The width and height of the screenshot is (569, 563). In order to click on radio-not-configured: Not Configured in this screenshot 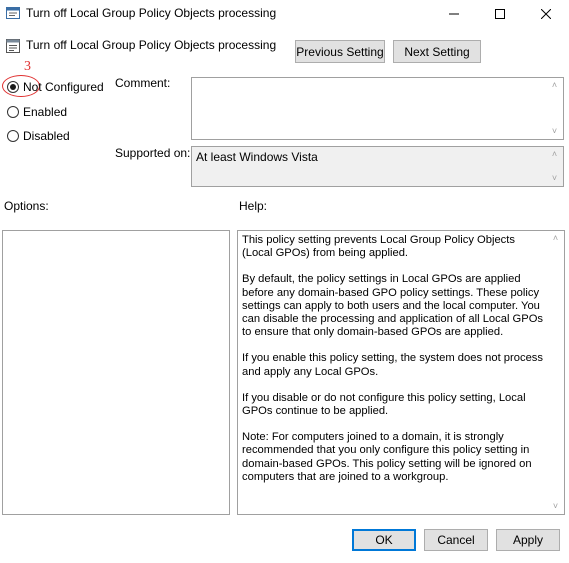, I will do `click(55, 87)`.